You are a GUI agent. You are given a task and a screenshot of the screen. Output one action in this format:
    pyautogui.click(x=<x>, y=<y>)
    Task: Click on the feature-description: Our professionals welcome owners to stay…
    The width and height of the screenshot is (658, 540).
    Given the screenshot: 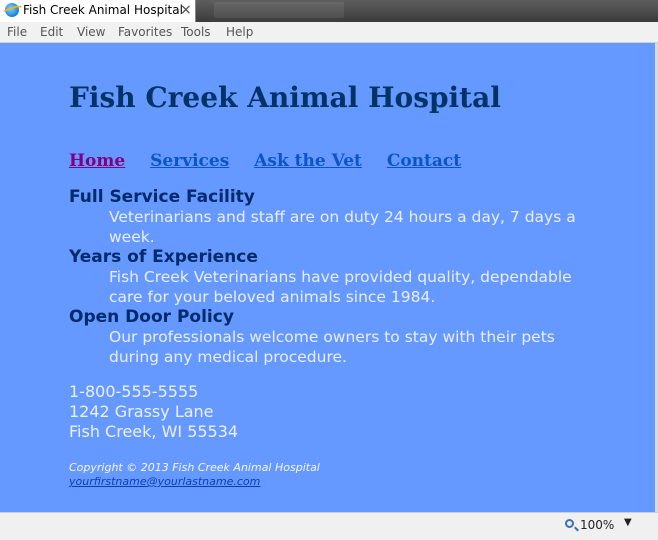 What is the action you would take?
    pyautogui.click(x=332, y=347)
    